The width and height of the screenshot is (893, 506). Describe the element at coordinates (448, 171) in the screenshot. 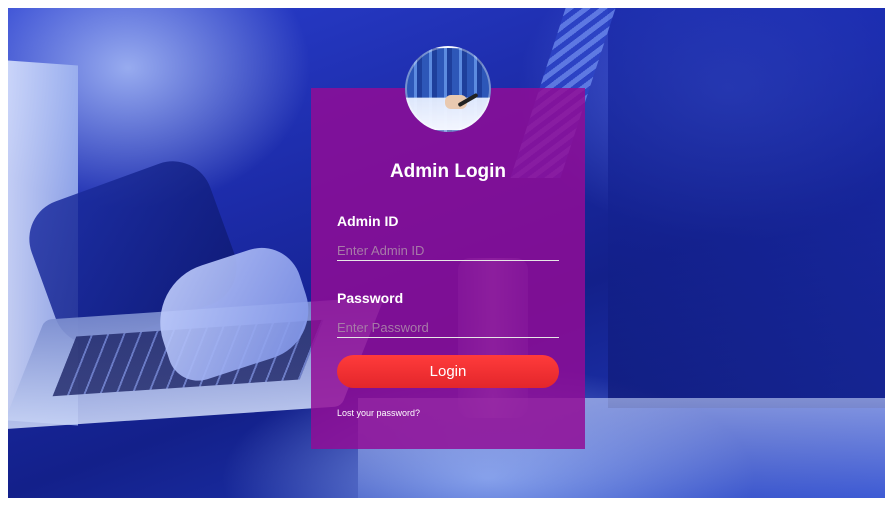

I see `login-title: Admin Login` at that location.